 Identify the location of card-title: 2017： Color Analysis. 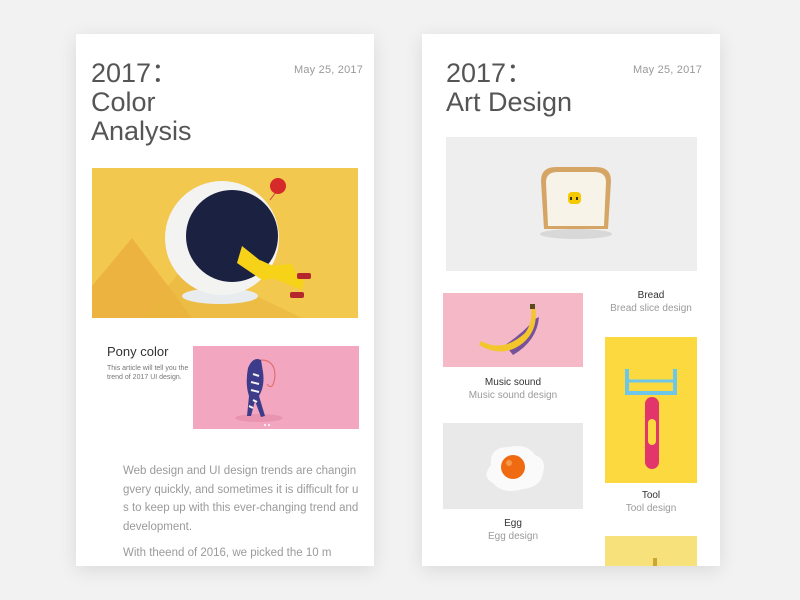
(141, 102).